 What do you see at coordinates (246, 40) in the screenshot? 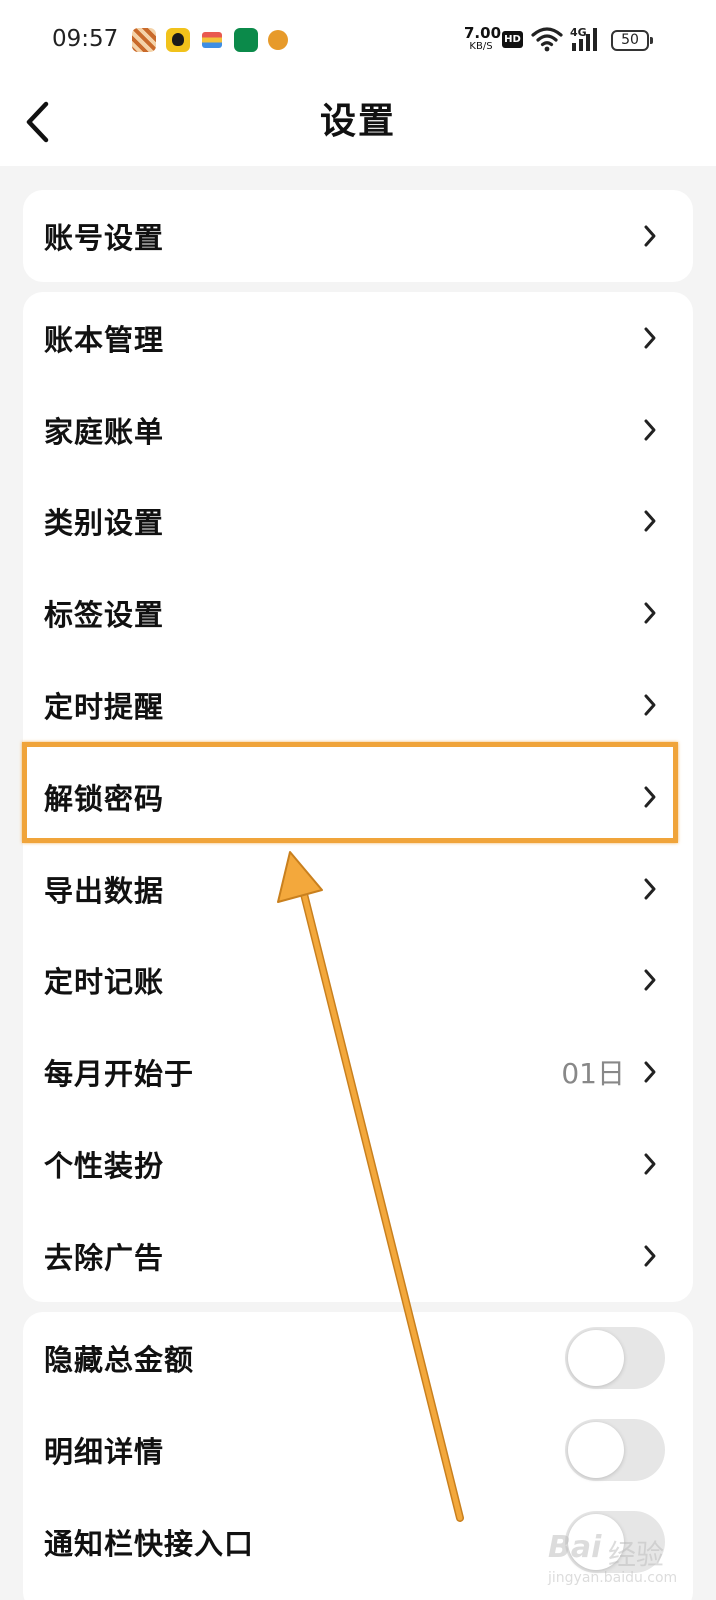
I see `oppo-icon` at bounding box center [246, 40].